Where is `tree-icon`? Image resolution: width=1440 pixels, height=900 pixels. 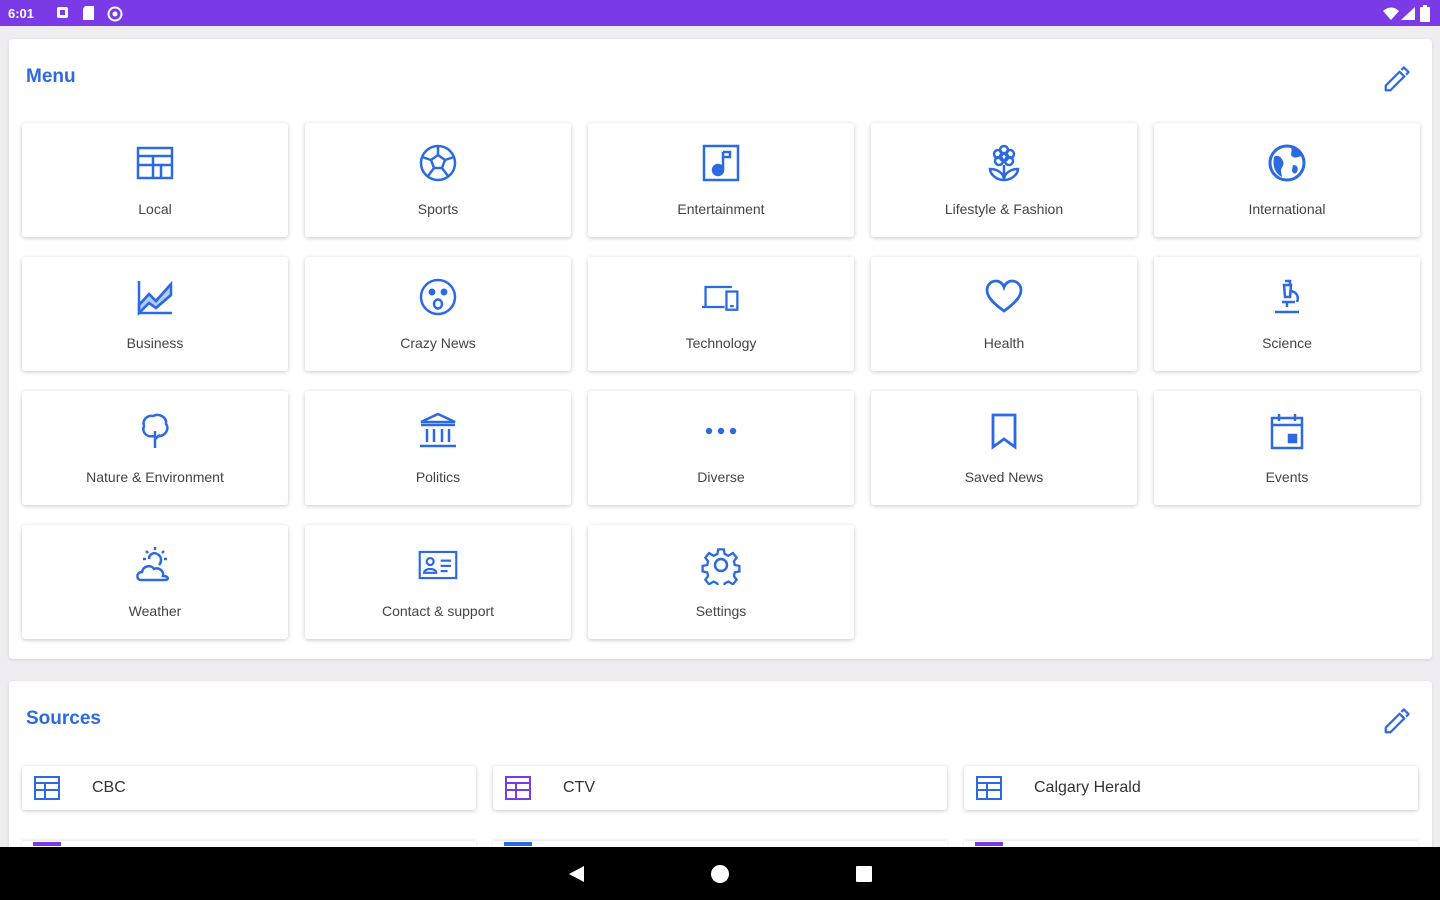 tree-icon is located at coordinates (155, 431).